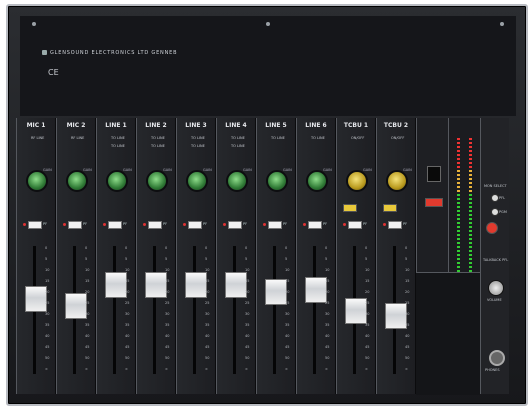 The height and width of the screenshot is (407, 532). Describe the element at coordinates (44, 52) in the screenshot. I see `brand-logo-icon` at that location.